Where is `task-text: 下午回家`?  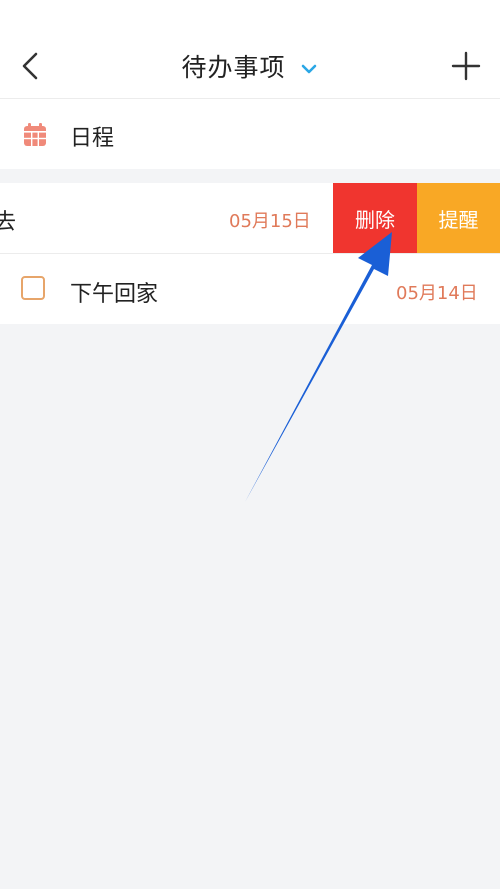 task-text: 下午回家 is located at coordinates (114, 294).